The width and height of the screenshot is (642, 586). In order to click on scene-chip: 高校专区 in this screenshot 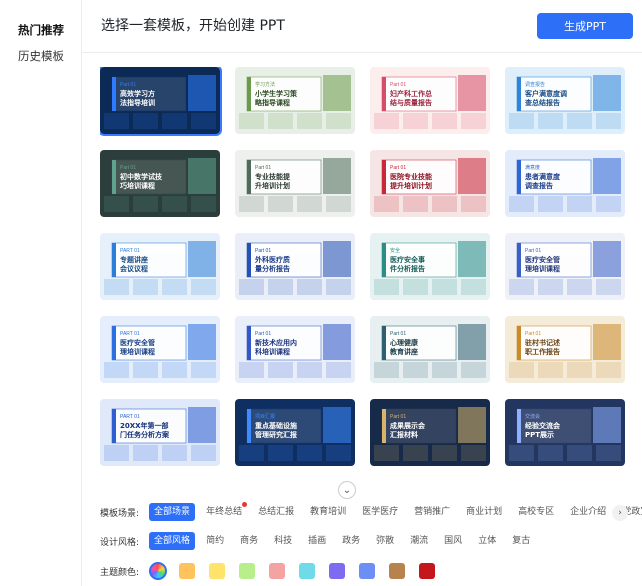, I will do `click(536, 512)`.